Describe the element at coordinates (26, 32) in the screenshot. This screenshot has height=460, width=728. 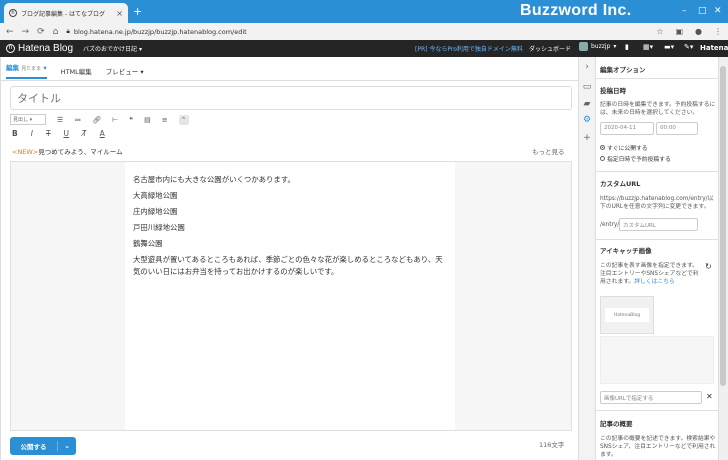
I see `forward-icon: →` at that location.